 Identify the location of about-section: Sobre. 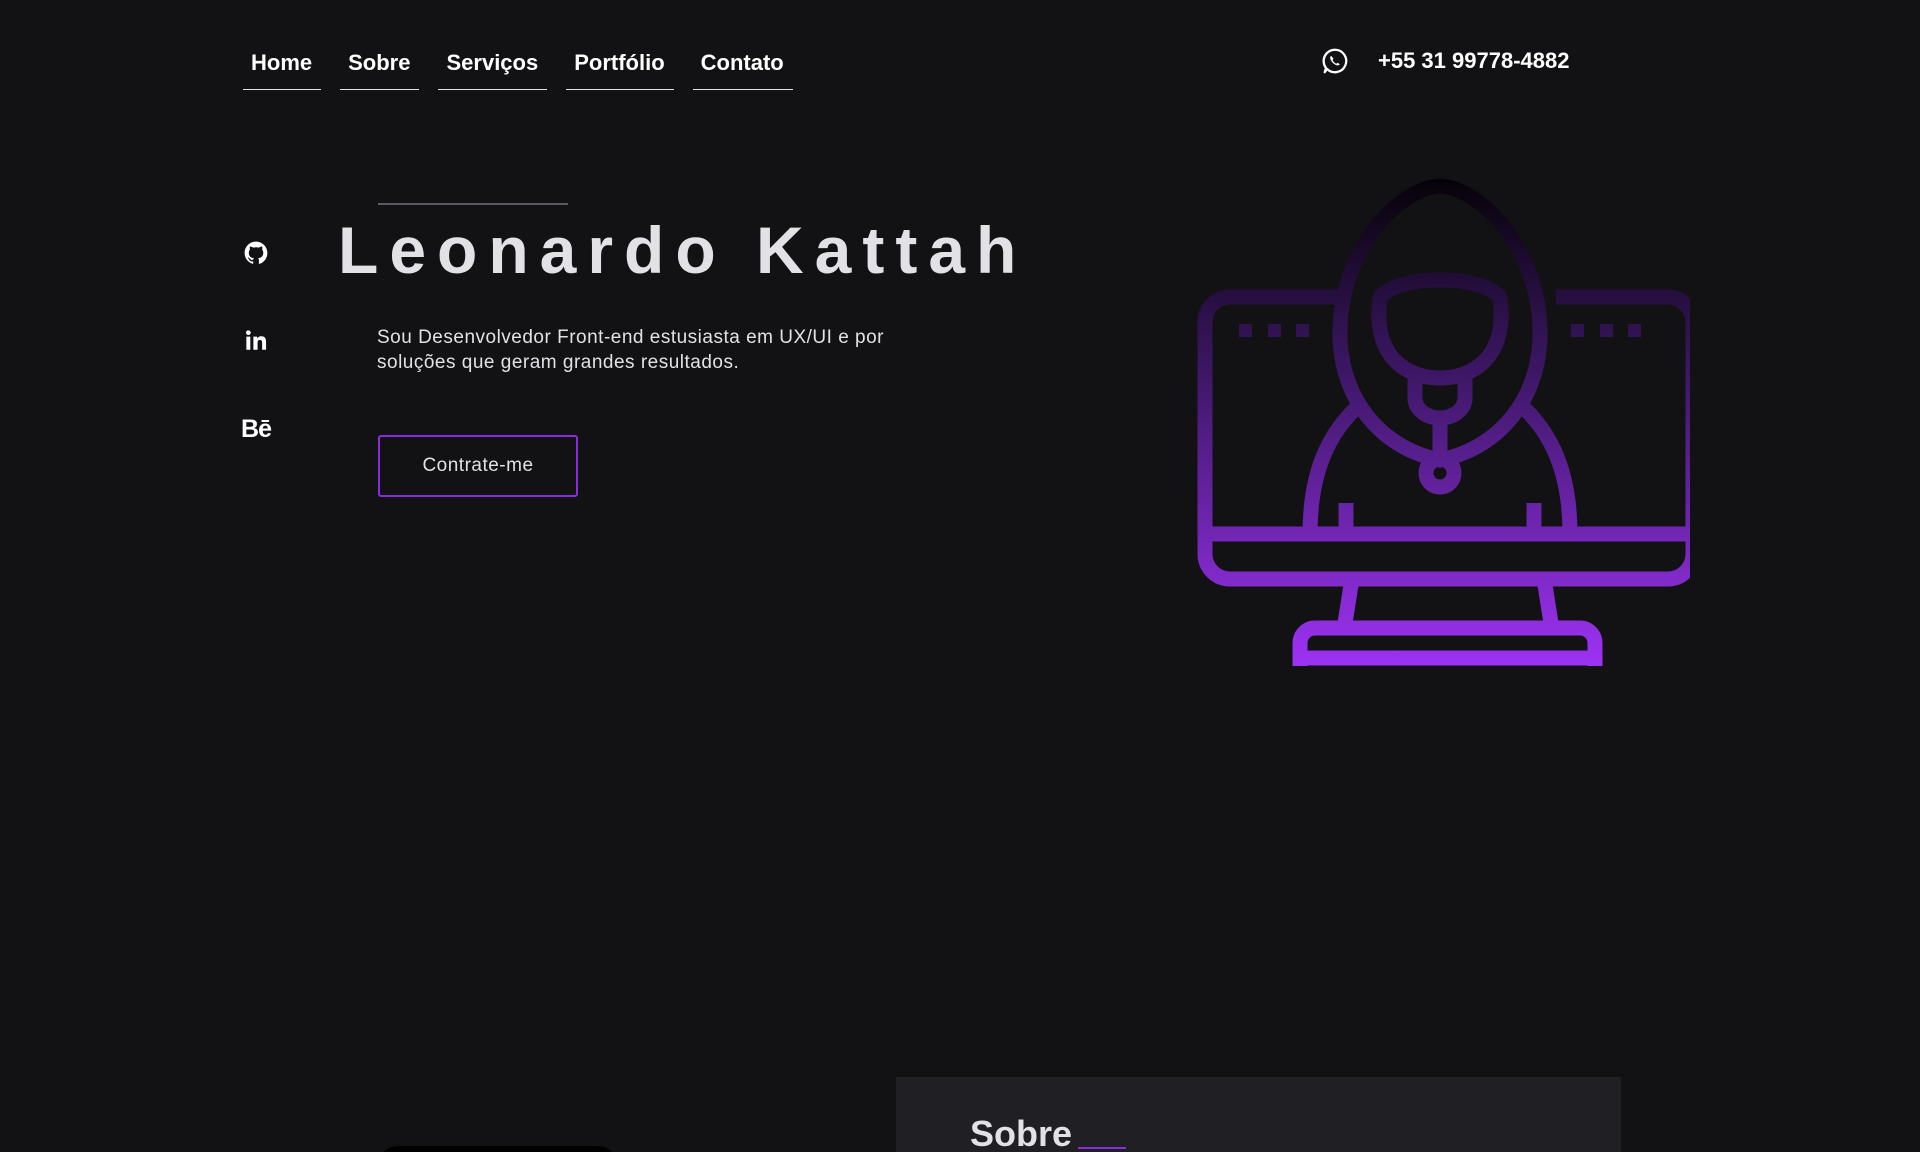
(1258, 1114).